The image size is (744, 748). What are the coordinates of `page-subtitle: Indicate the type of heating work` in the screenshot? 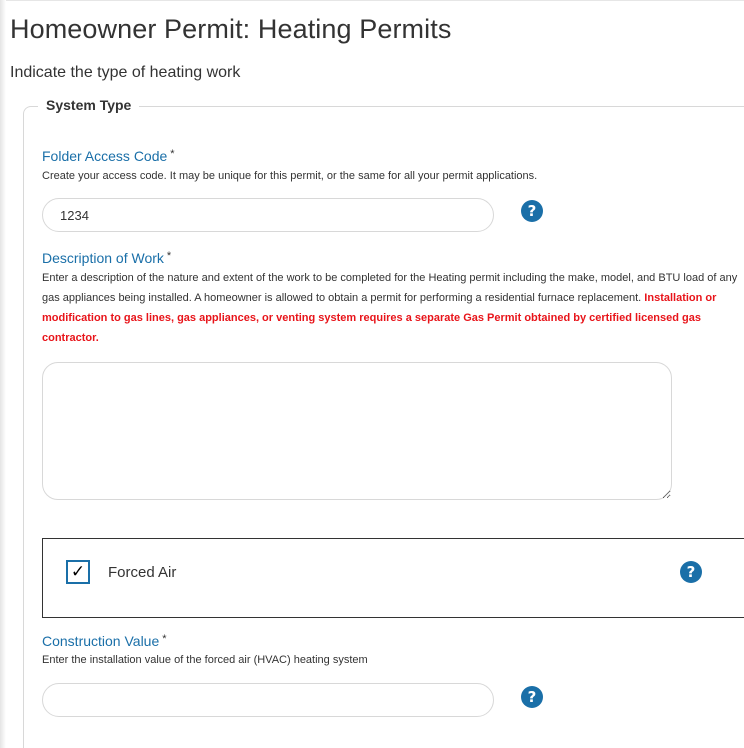 It's located at (125, 72).